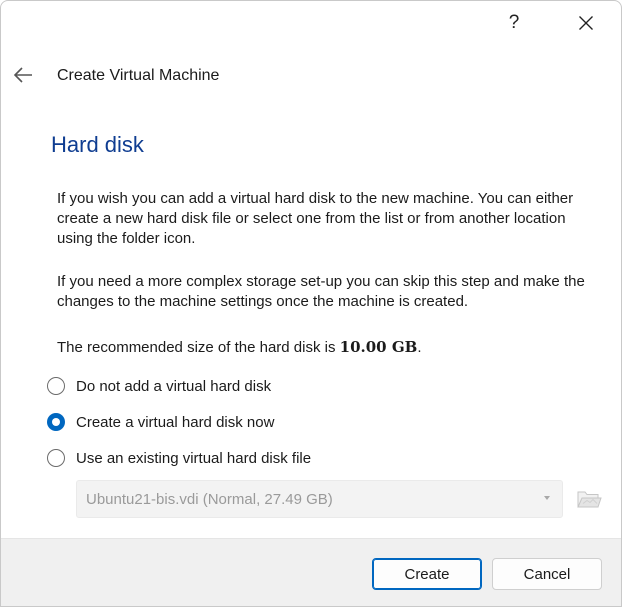  What do you see at coordinates (175, 422) in the screenshot?
I see `radio-label: Create a virtual hard disk now` at bounding box center [175, 422].